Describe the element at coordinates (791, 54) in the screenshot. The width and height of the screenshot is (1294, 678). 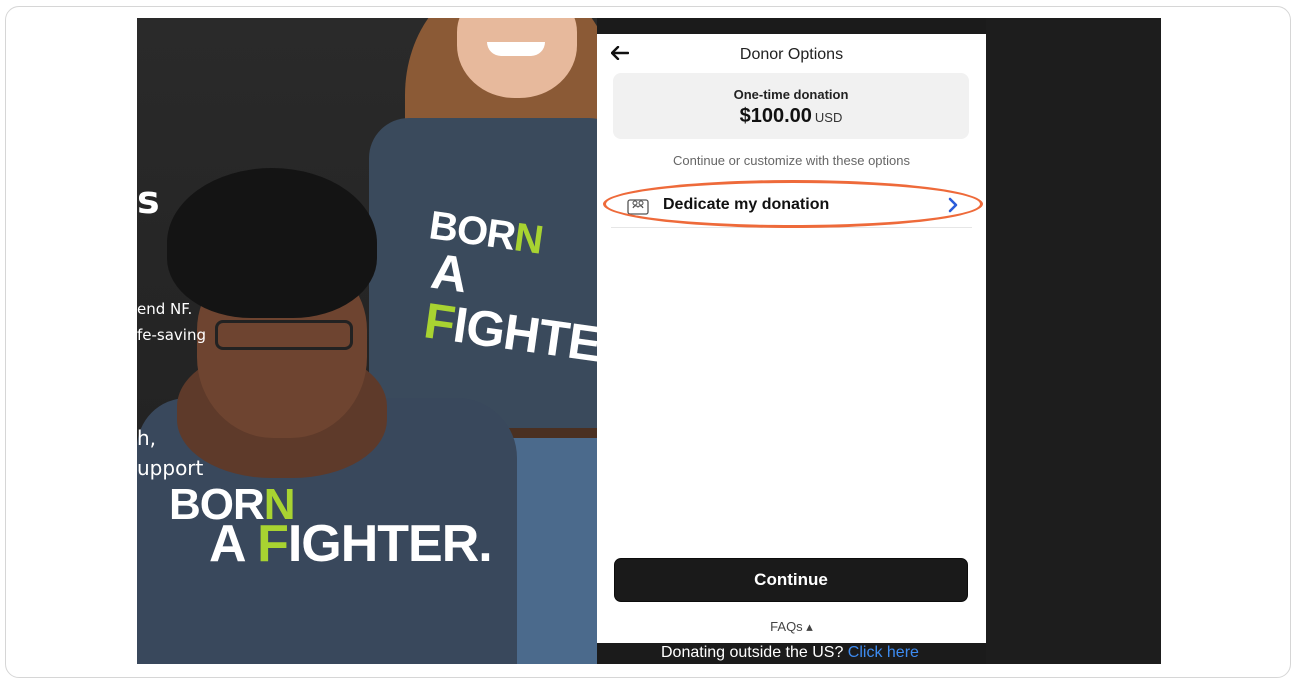
I see `modal-title: Donor Options` at that location.